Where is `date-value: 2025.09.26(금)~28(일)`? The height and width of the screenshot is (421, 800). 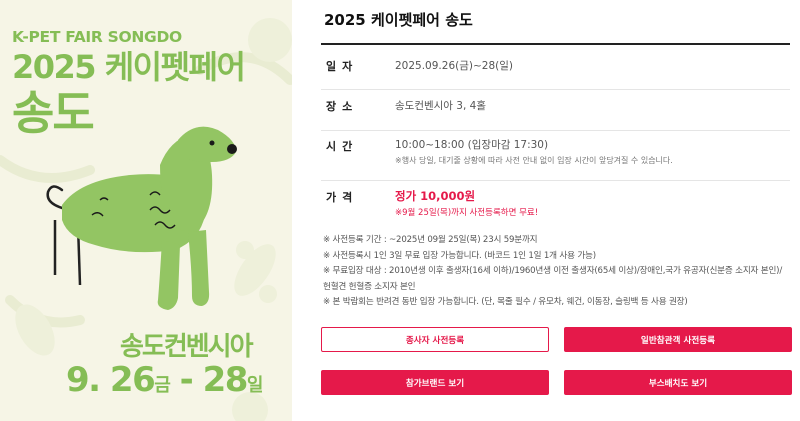
date-value: 2025.09.26(금)~28(일) is located at coordinates (454, 66).